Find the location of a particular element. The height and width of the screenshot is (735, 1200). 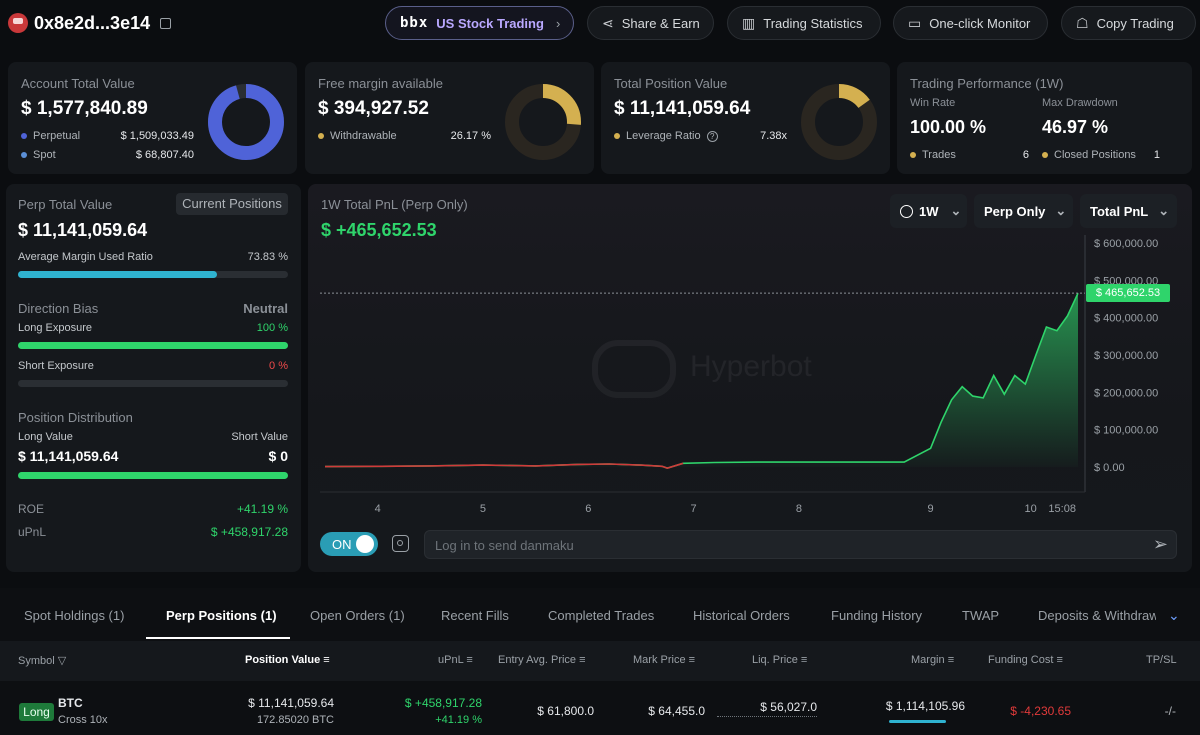

tab-funding-history: Funding History is located at coordinates (876, 615).